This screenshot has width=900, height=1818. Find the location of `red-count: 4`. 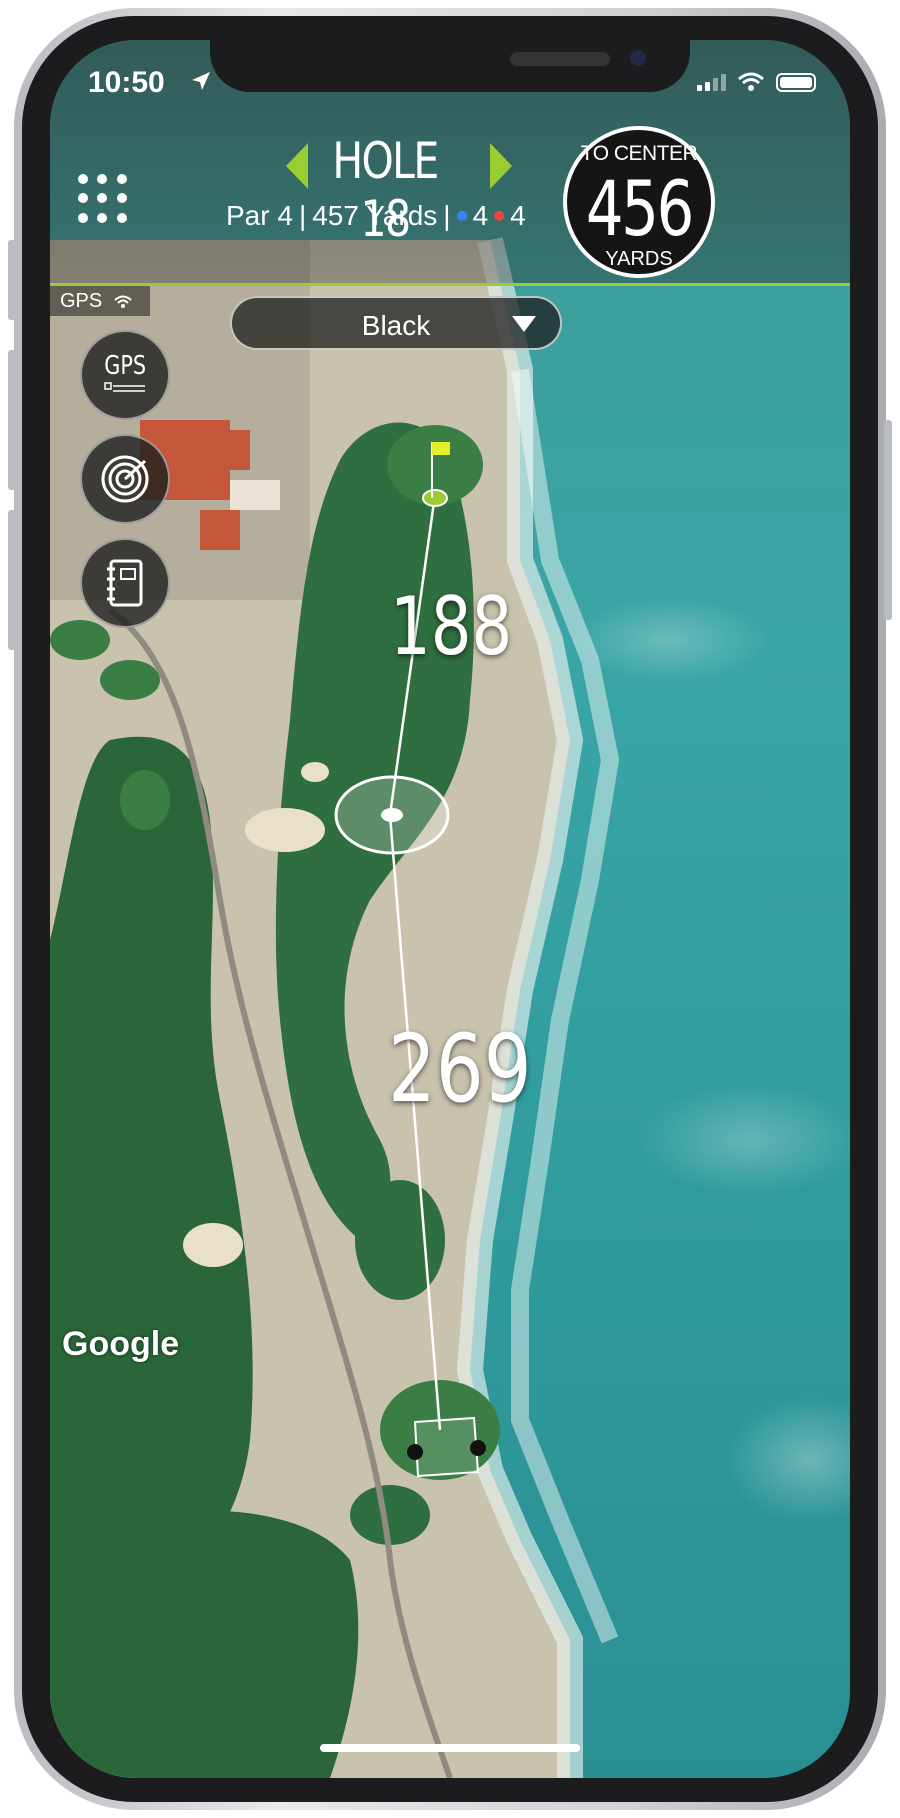

red-count: 4 is located at coordinates (518, 215).